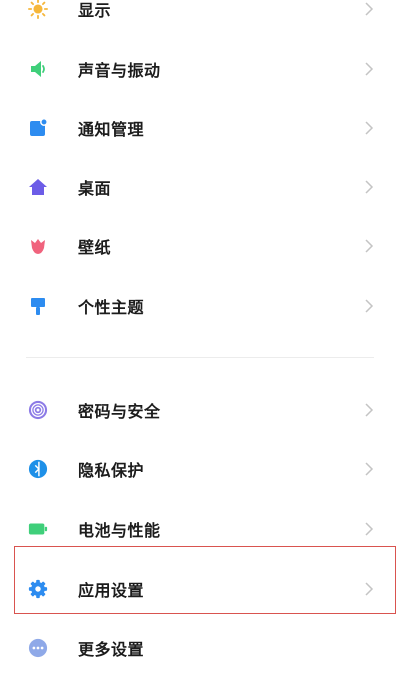 Image resolution: width=400 pixels, height=688 pixels. Describe the element at coordinates (38, 410) in the screenshot. I see `fingerprint-icon` at that location.